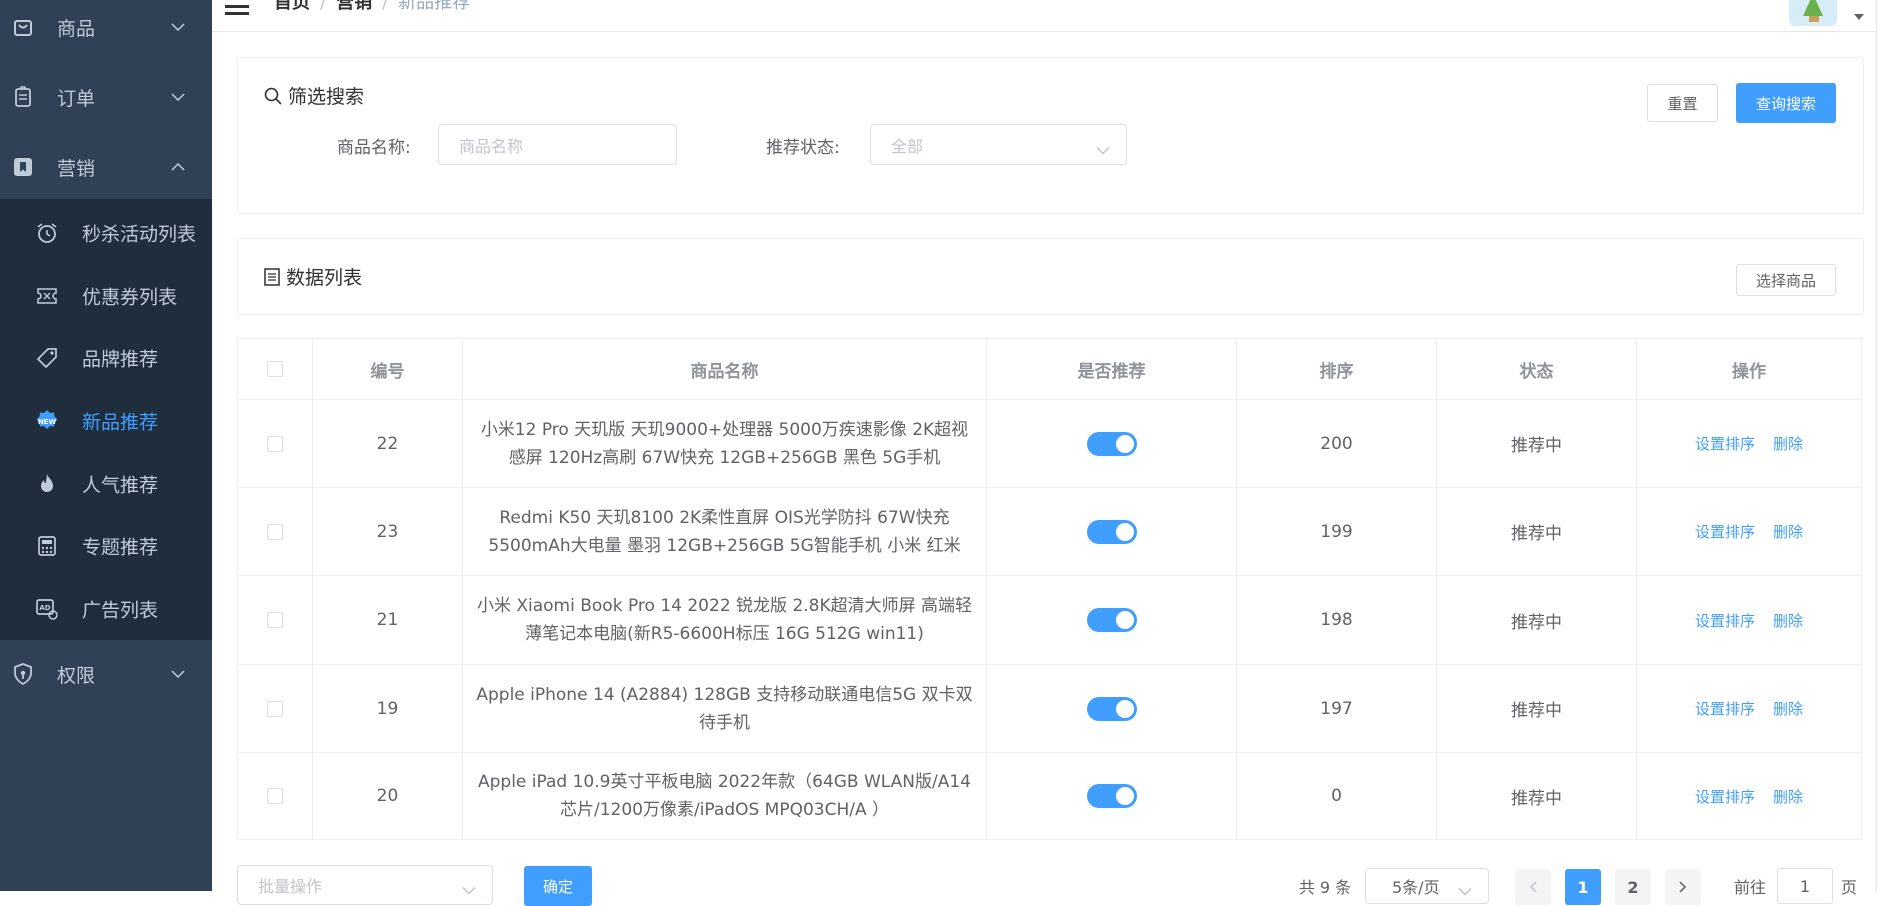 Image resolution: width=1890 pixels, height=906 pixels. I want to click on data-list-title-text: 数据列表, so click(324, 278).